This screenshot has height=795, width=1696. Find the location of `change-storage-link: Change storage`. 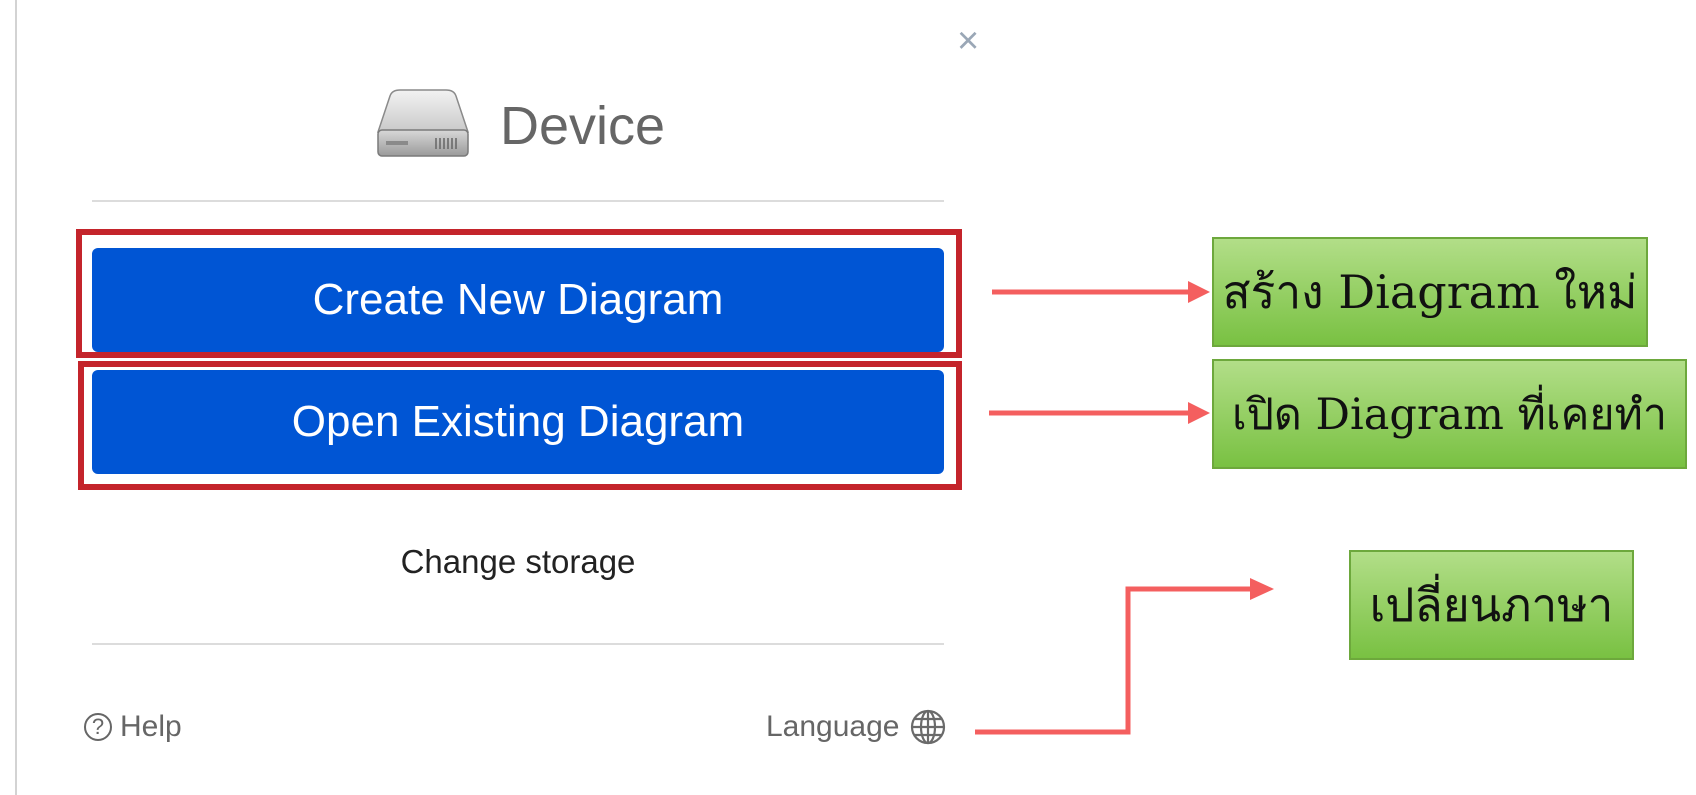

change-storage-link: Change storage is located at coordinates (518, 562).